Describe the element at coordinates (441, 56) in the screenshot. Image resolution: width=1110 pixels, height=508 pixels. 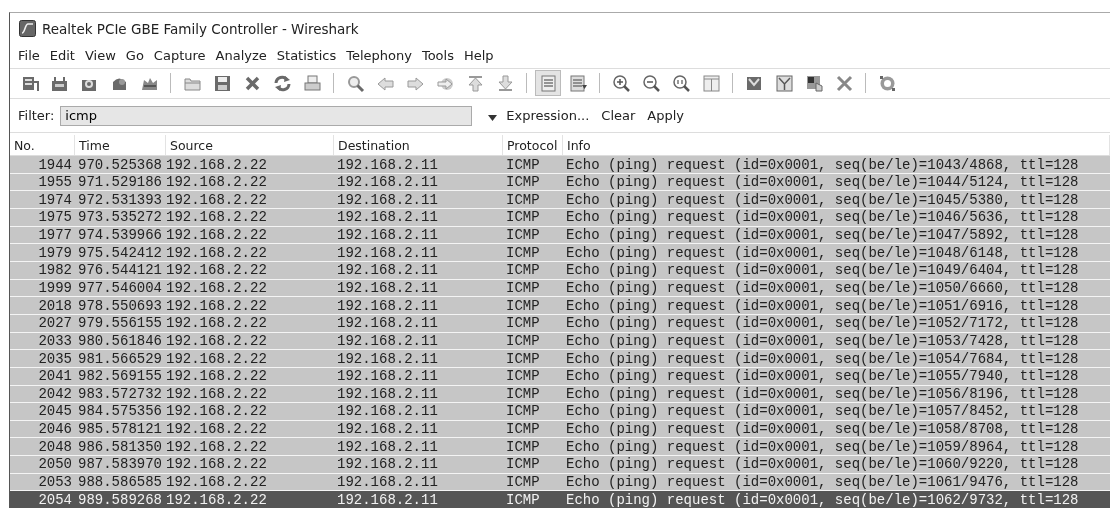
I see `menu-item: Tools` at that location.